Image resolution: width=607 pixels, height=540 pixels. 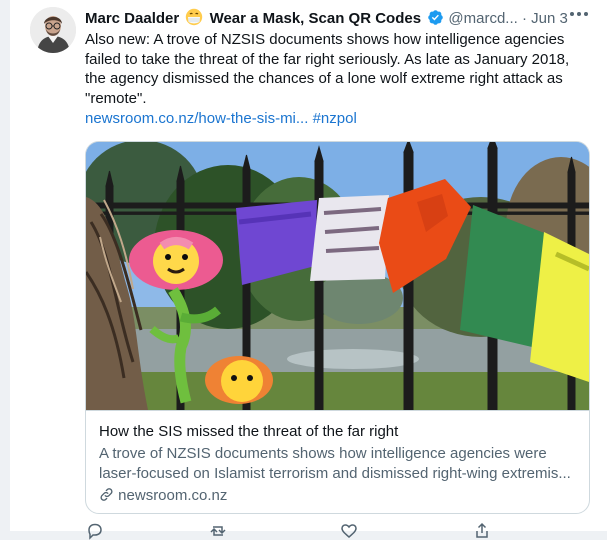 I want to click on retweet-icon, so click(x=218, y=531).